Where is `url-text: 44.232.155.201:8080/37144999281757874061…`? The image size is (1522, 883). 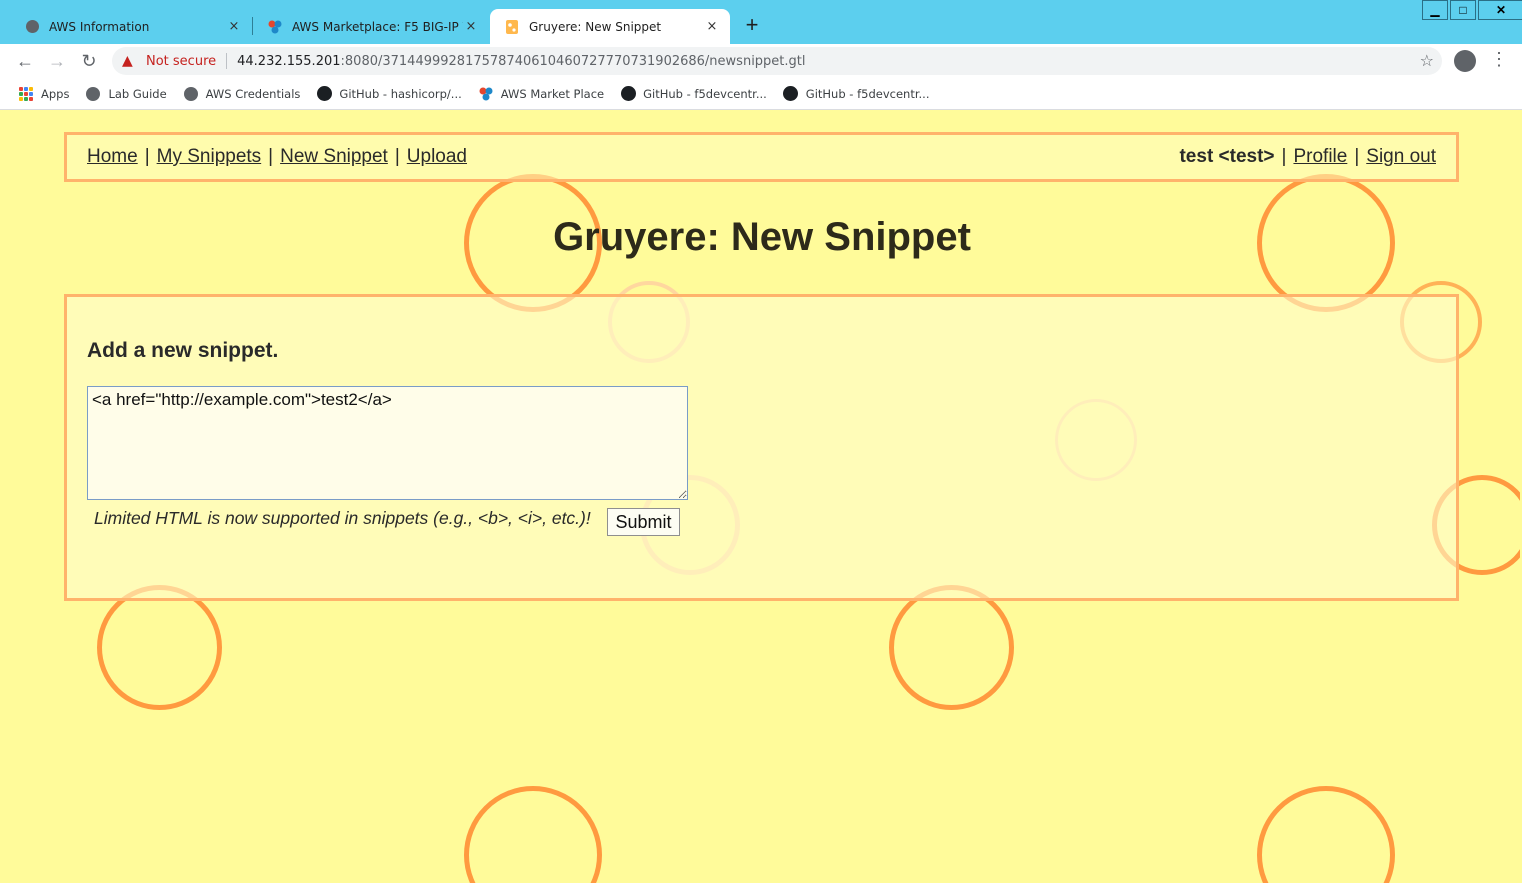 url-text: 44.232.155.201:8080/37144999281757874061… is located at coordinates (521, 61).